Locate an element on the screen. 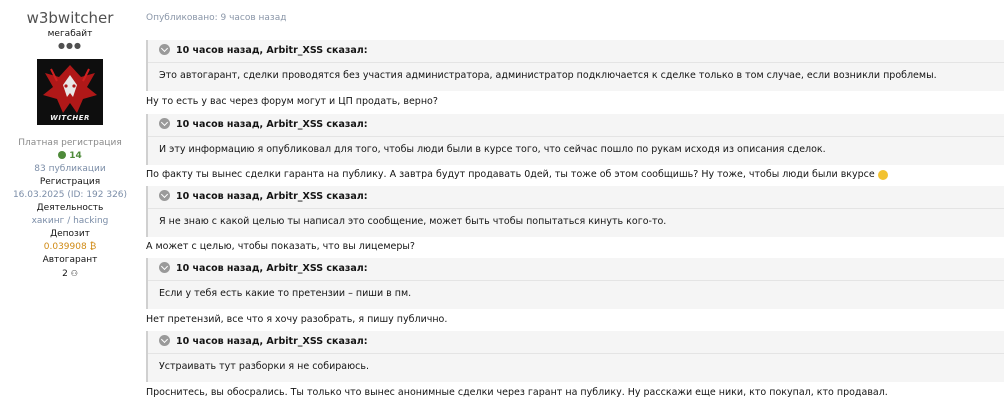  avatar: WITCHER is located at coordinates (70, 92).